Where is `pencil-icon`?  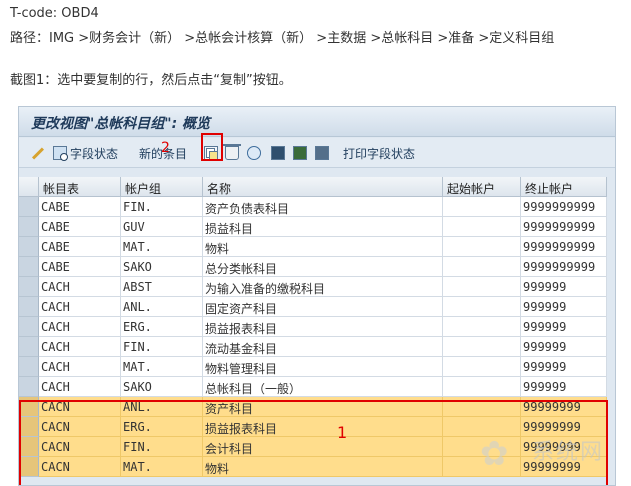
pencil-icon is located at coordinates (36, 153).